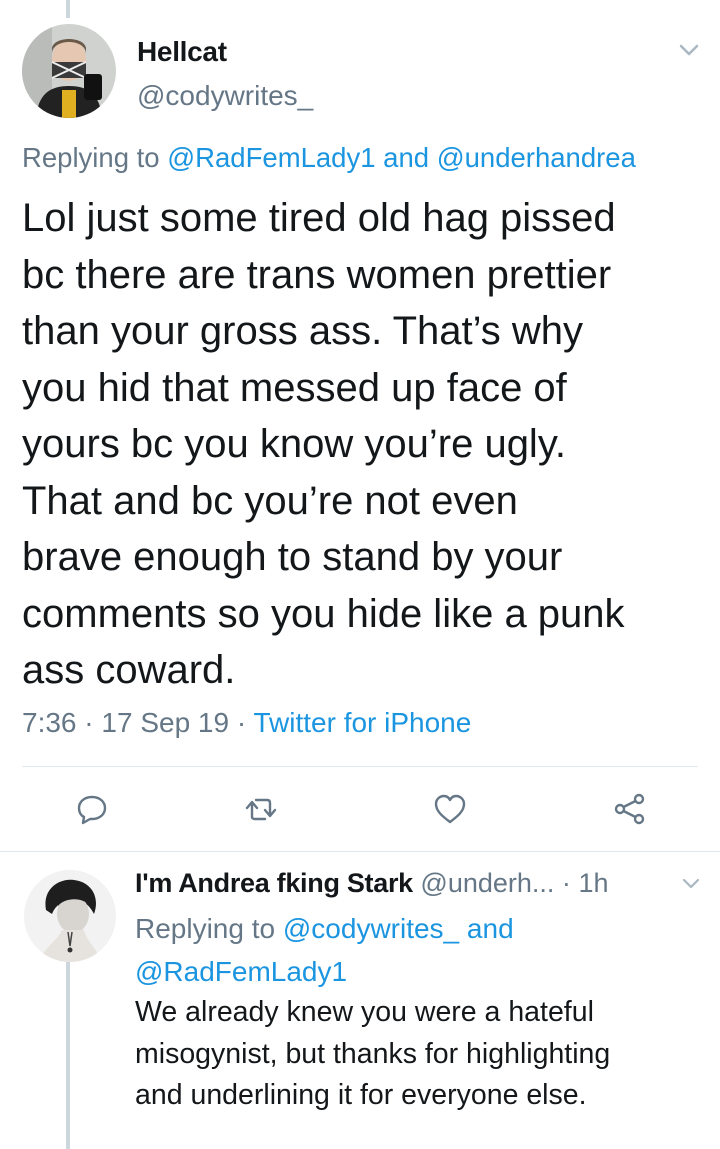 This screenshot has width=720, height=1149. Describe the element at coordinates (274, 883) in the screenshot. I see `display-name: I'm Andrea fking Stark` at that location.